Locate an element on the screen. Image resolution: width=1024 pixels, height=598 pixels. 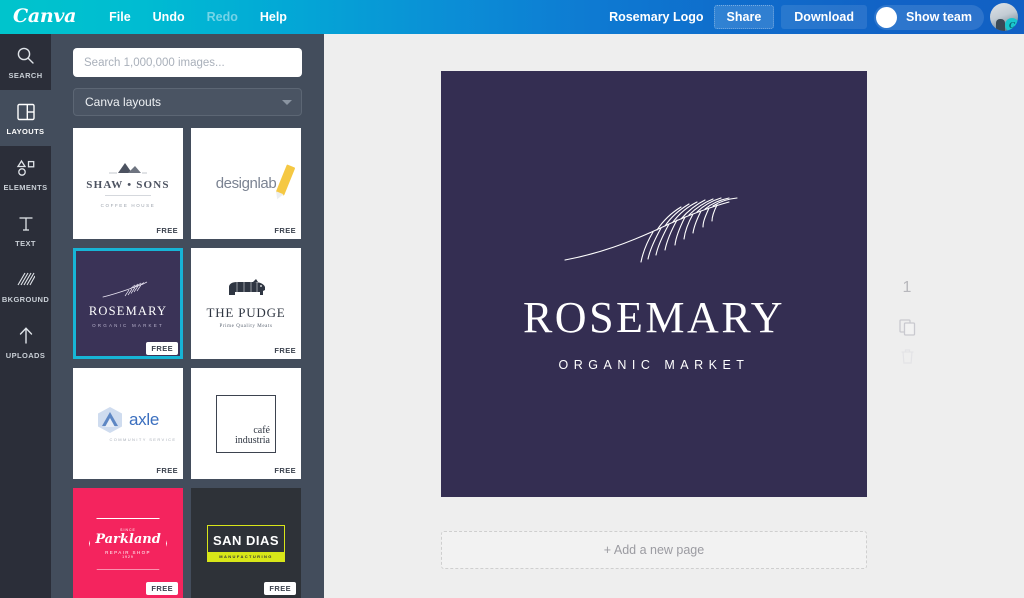
background-icon is located at coordinates (26, 280).